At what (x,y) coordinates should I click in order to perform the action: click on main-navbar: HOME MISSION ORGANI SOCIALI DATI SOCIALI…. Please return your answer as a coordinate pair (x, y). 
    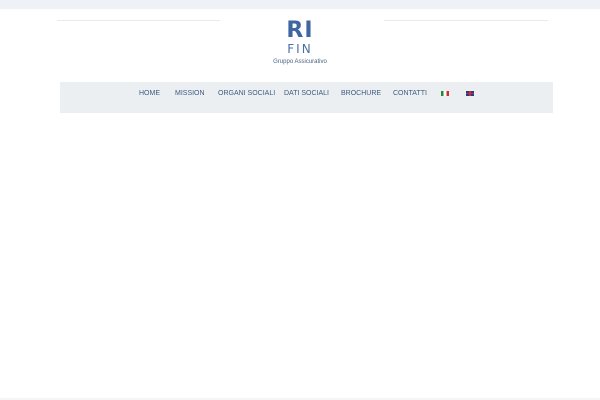
    Looking at the image, I should click on (306, 97).